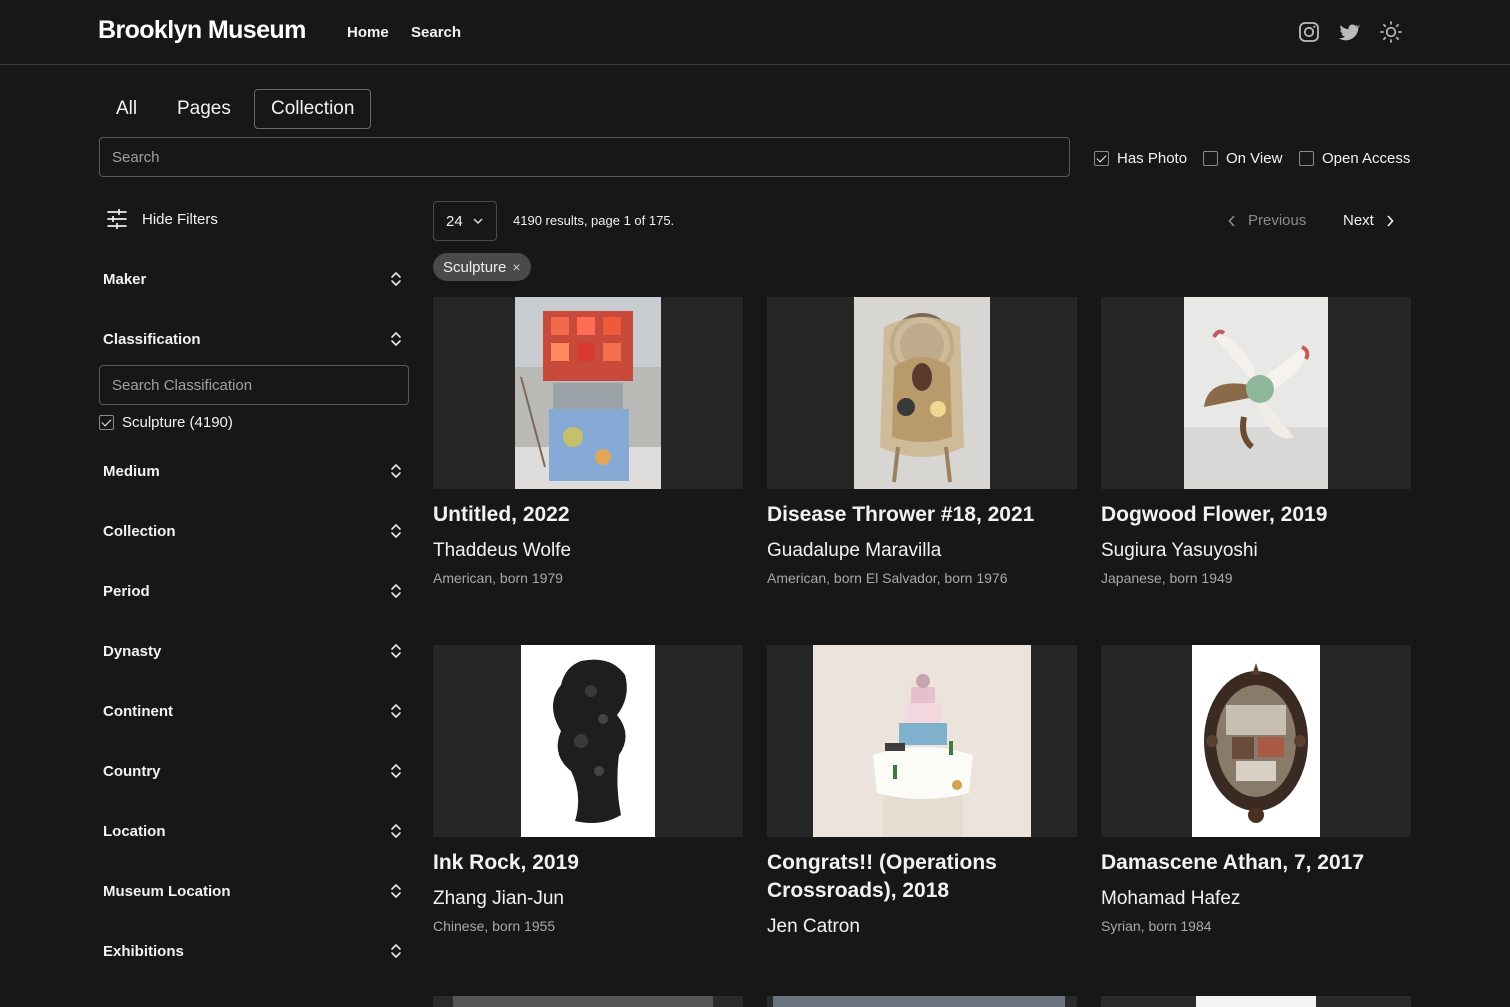 Image resolution: width=1510 pixels, height=1007 pixels. I want to click on nav-home-link: Home, so click(368, 32).